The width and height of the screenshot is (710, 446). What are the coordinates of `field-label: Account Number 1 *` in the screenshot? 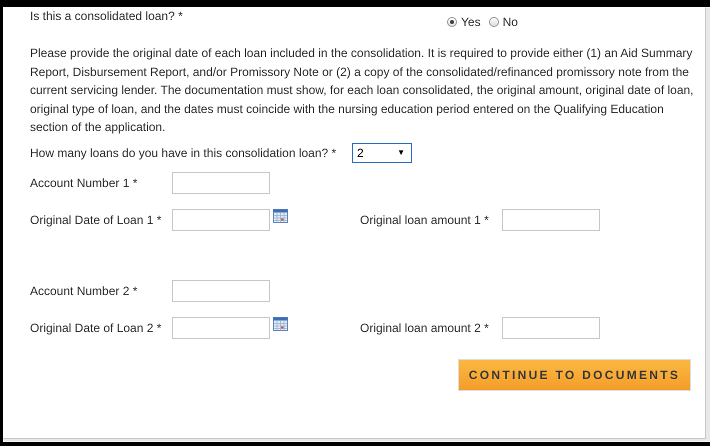 It's located at (84, 183).